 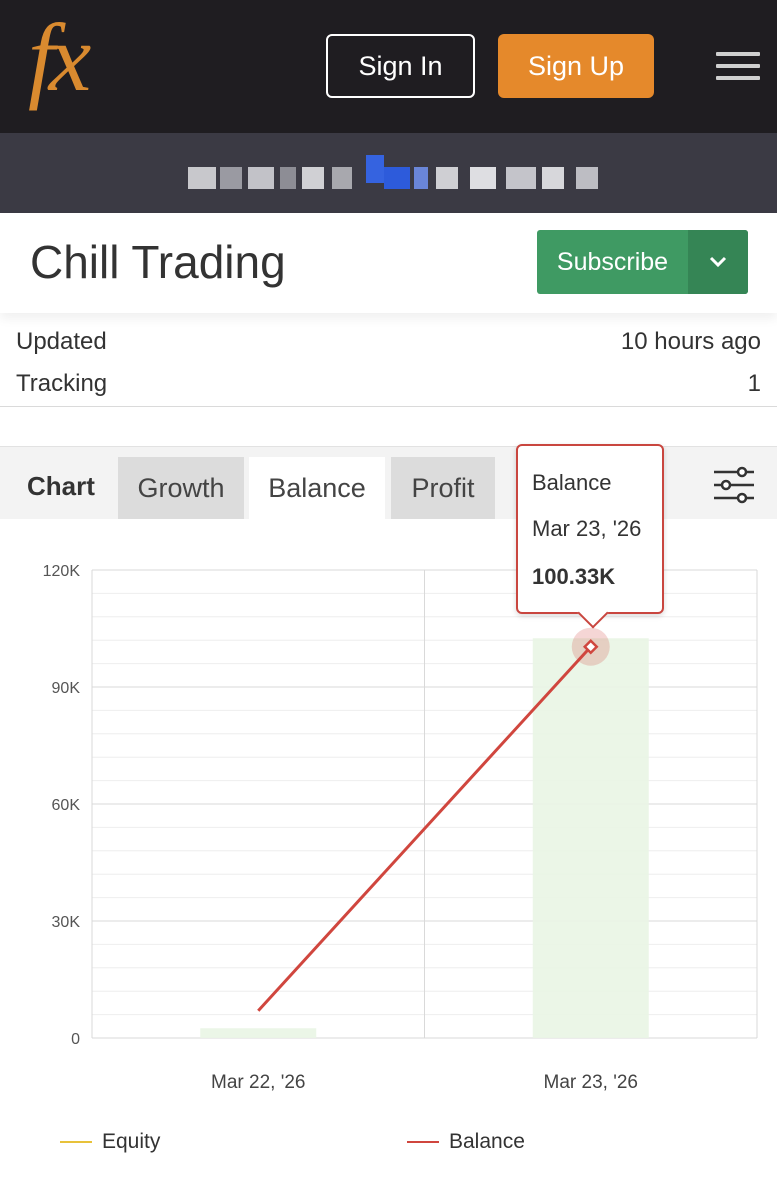 I want to click on y-tick-label: 120K, so click(x=62, y=571).